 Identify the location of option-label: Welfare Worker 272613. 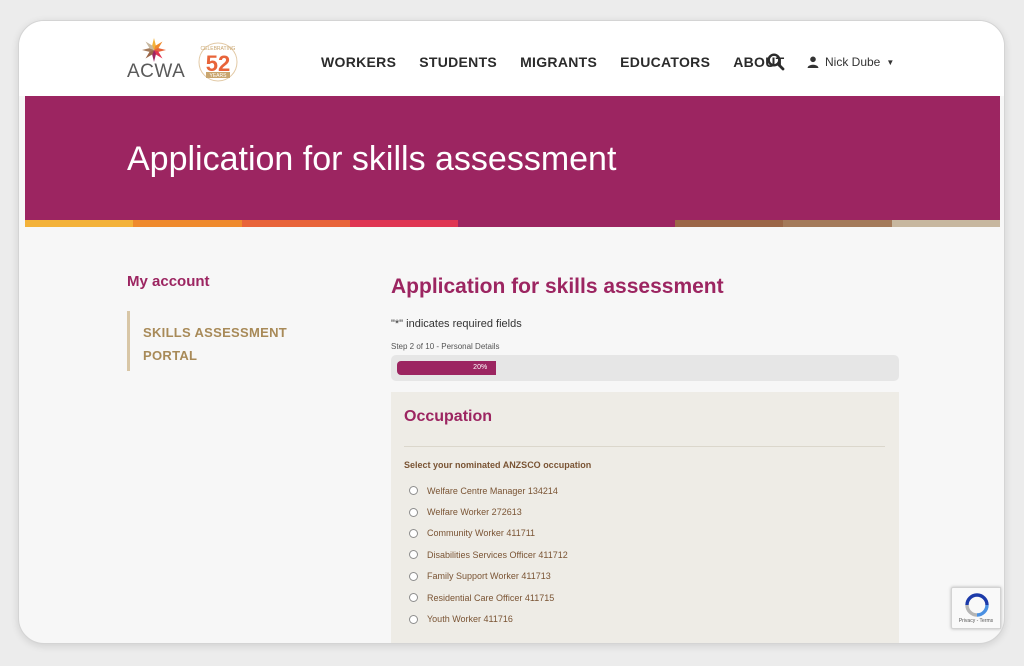
(474, 512).